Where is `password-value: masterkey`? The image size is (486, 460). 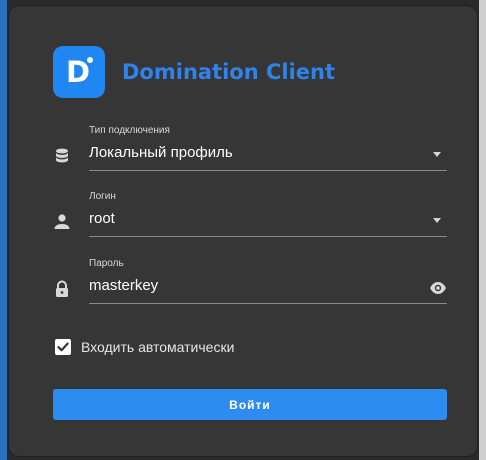 password-value: masterkey is located at coordinates (124, 285).